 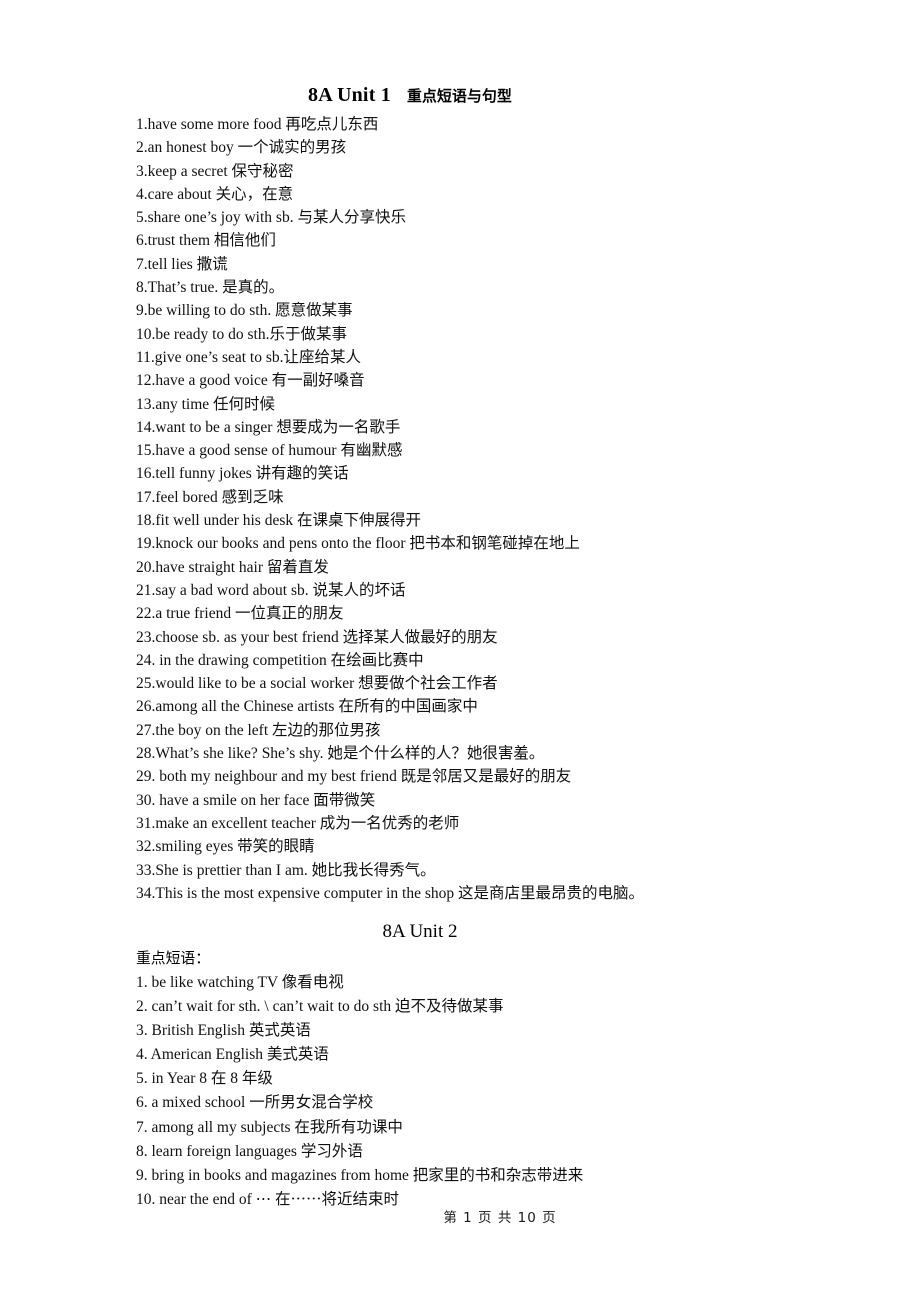 What do you see at coordinates (268, 427) in the screenshot?
I see `list-item: 14.want to be a singer 想要成为一名歌手` at bounding box center [268, 427].